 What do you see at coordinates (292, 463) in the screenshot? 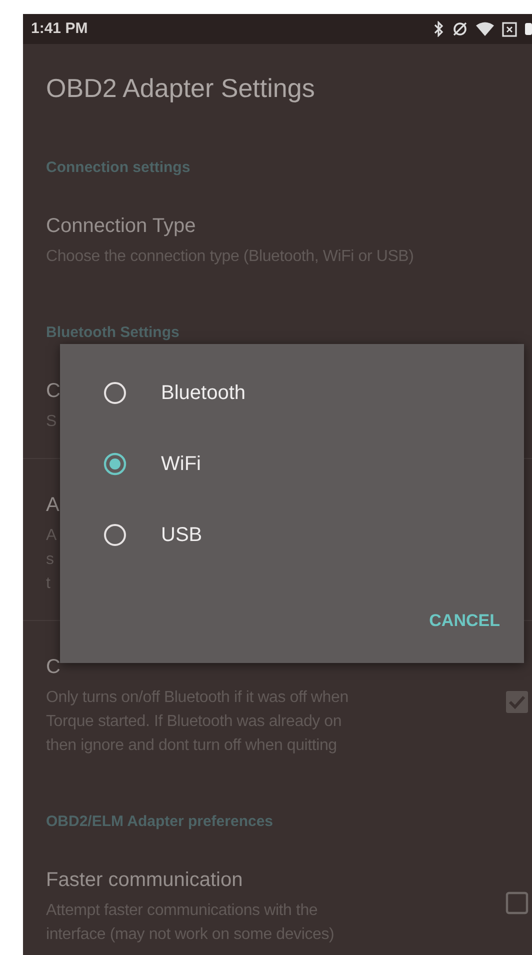
I see `radio-option: WiFi` at bounding box center [292, 463].